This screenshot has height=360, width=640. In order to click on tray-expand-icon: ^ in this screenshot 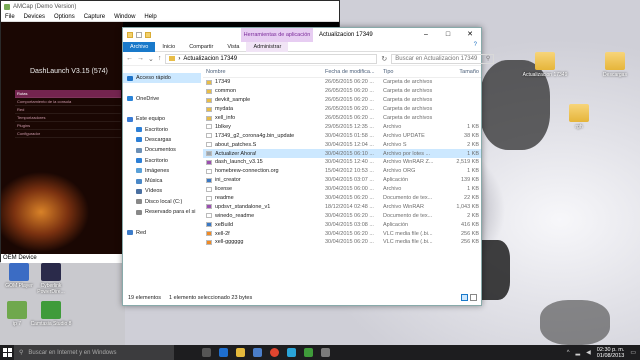, I will do `click(568, 353)`.